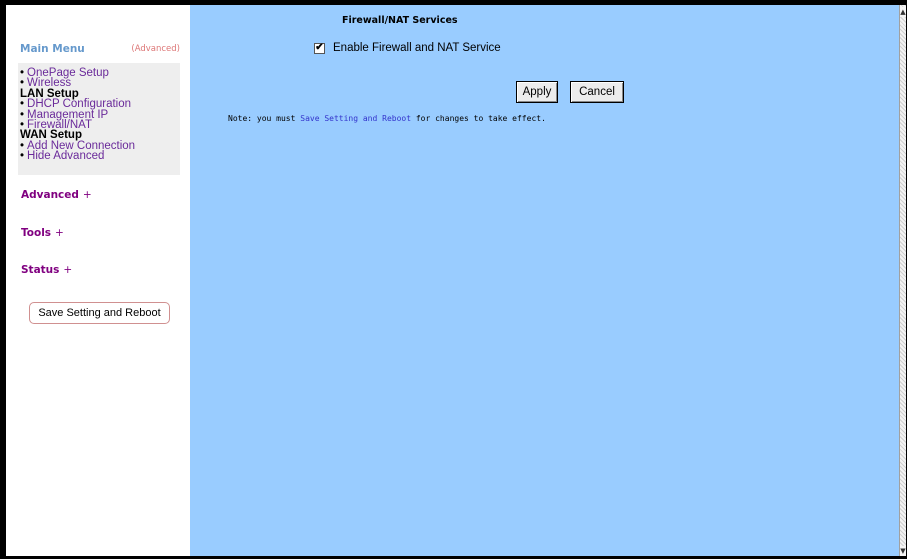  Describe the element at coordinates (417, 48) in the screenshot. I see `enable-firewall-label: Enable Firewall and NAT Service` at that location.